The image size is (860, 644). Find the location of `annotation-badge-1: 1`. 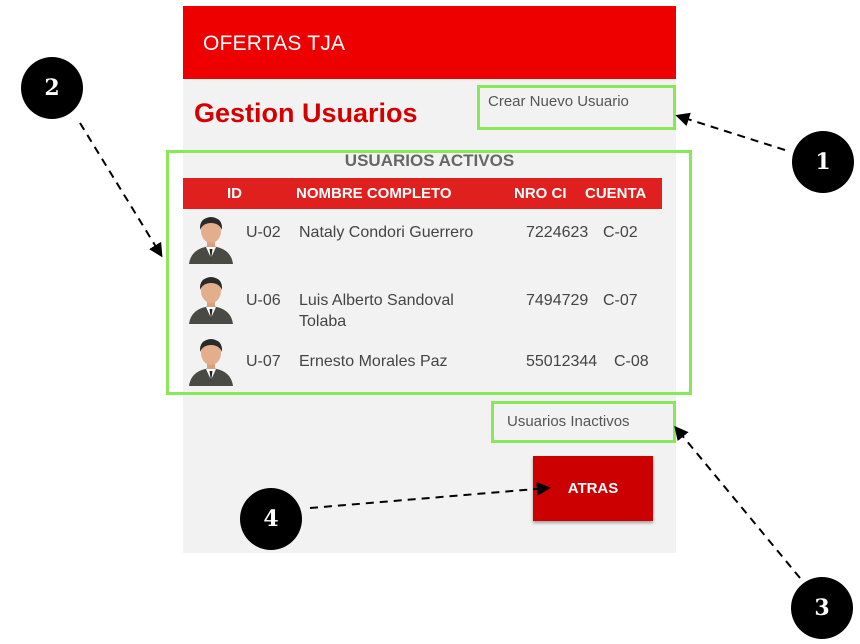

annotation-badge-1: 1 is located at coordinates (823, 162).